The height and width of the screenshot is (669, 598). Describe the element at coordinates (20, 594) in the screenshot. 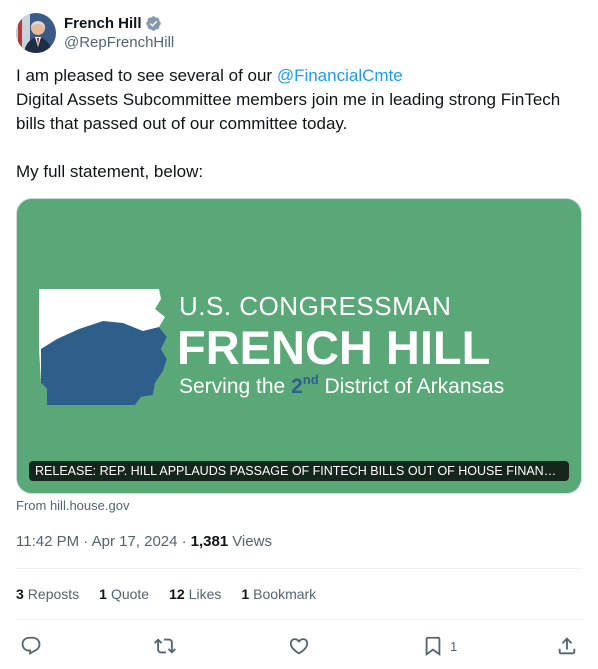

I see `reposts-count: 3` at that location.